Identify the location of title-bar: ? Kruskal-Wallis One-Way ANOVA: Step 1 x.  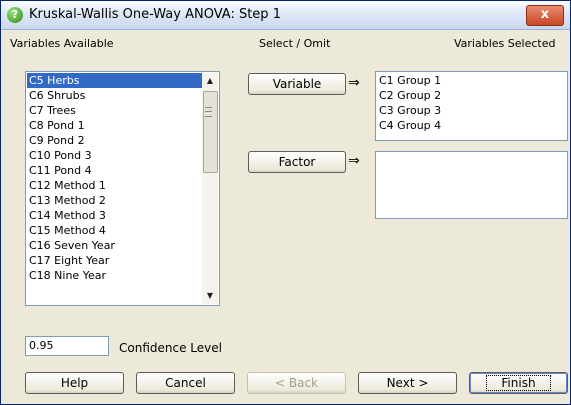
(285, 15).